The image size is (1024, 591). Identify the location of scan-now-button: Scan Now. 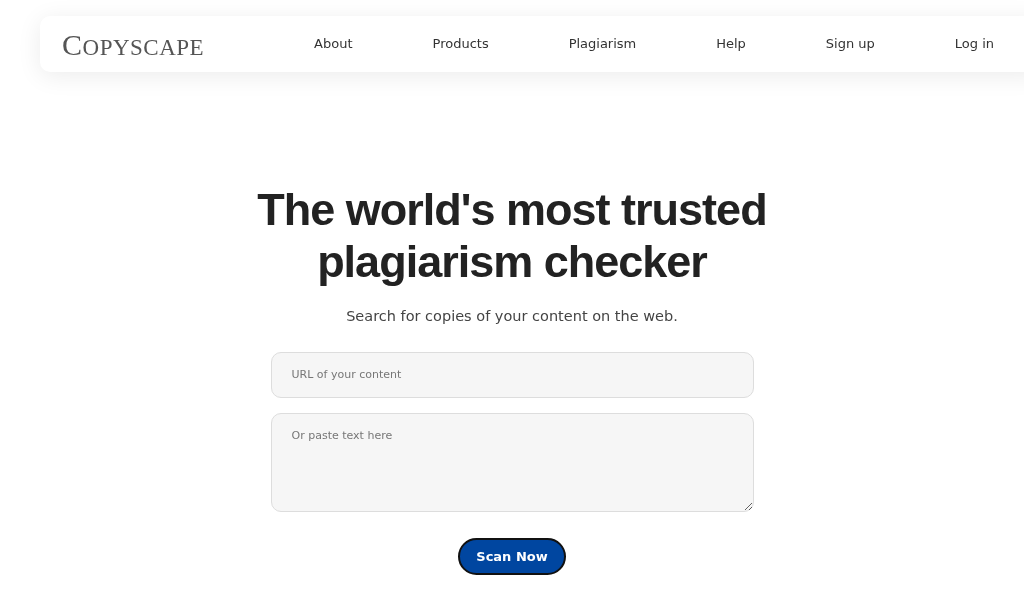
(512, 556).